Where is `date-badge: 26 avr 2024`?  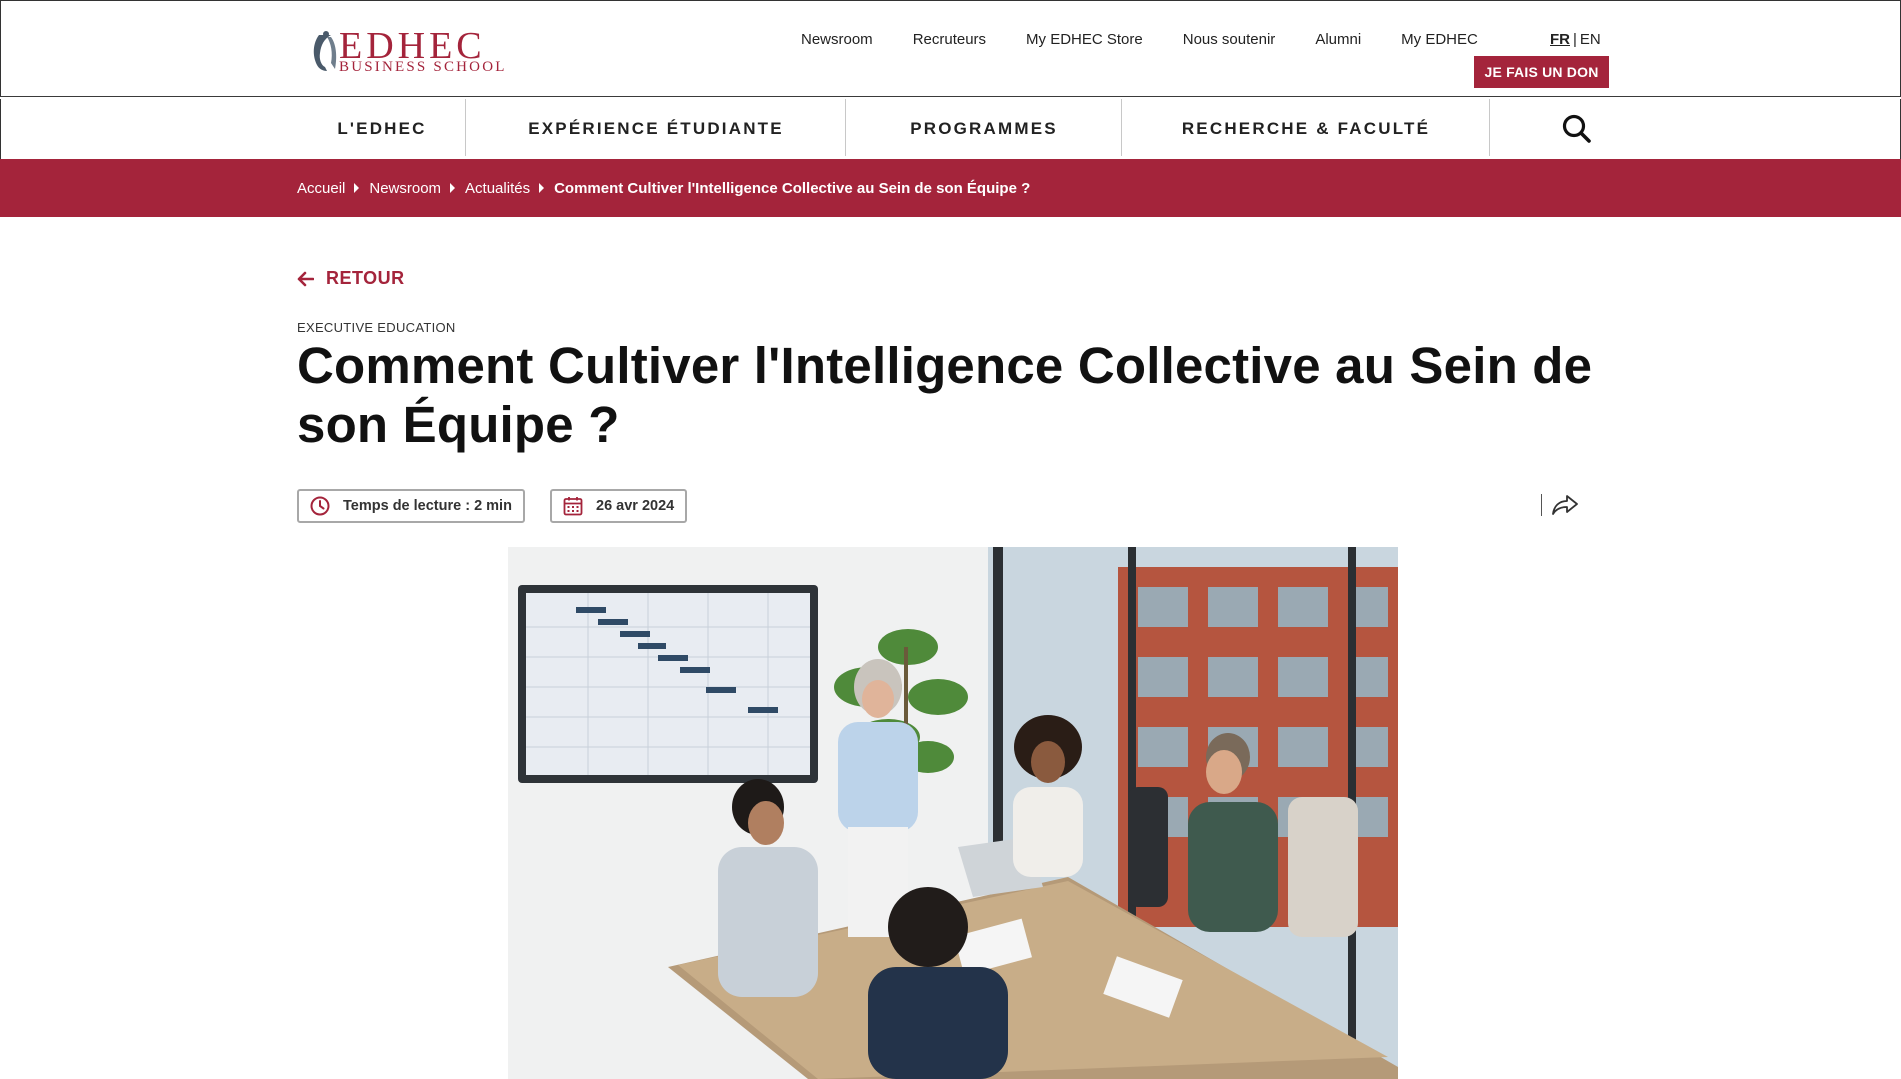 date-badge: 26 avr 2024 is located at coordinates (619, 506).